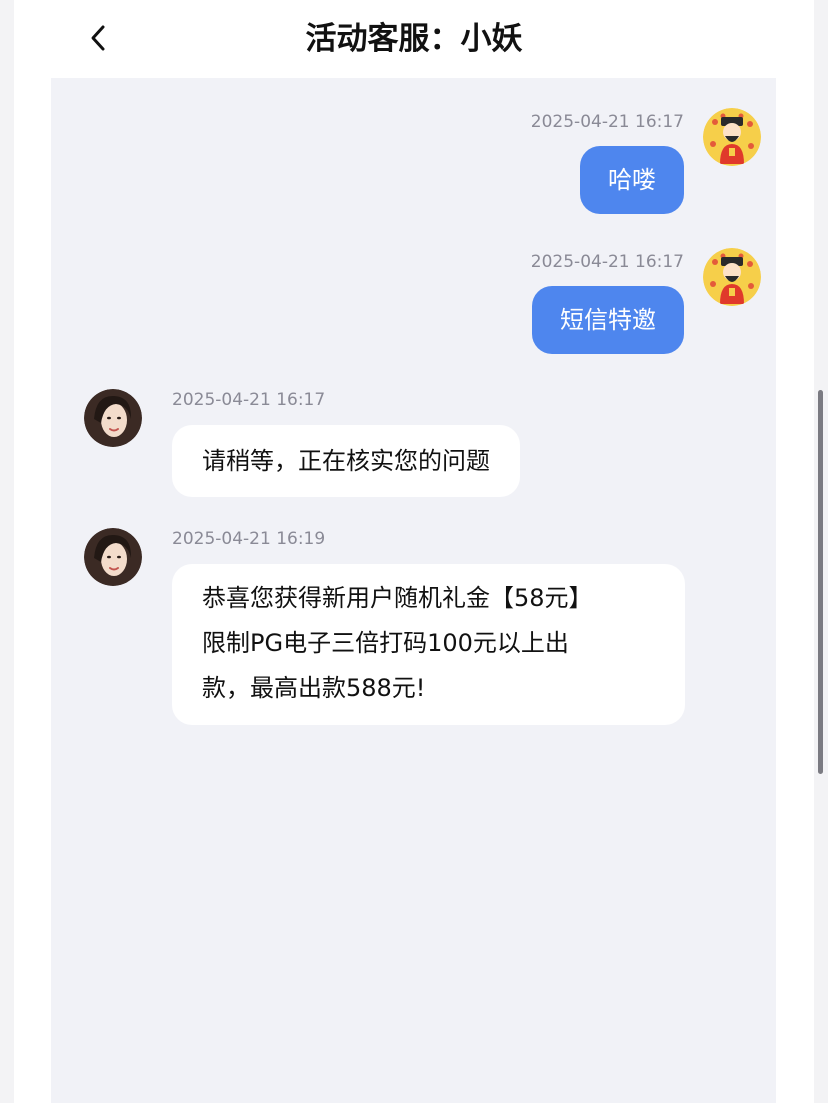 The image size is (828, 1103). What do you see at coordinates (632, 180) in the screenshot?
I see `outgoing-message-bubble: 哈喽` at bounding box center [632, 180].